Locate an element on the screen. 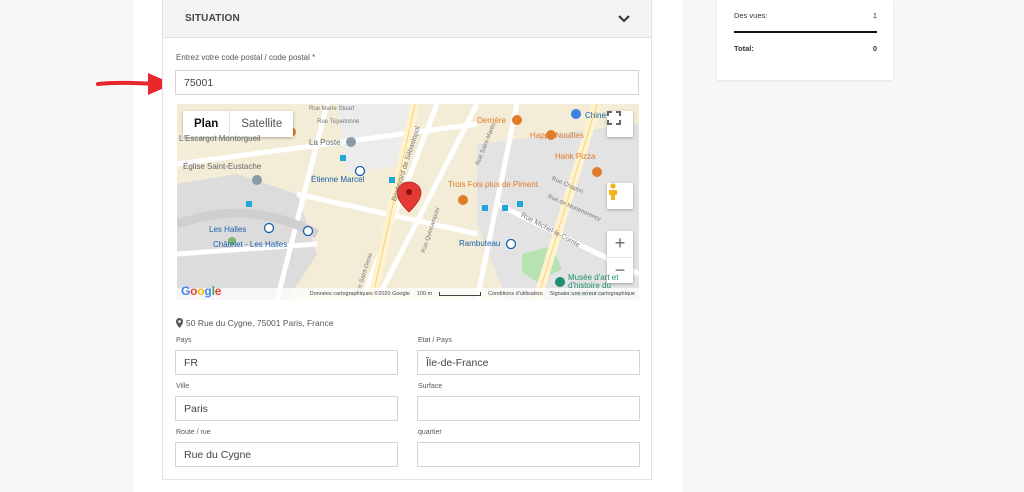 The image size is (1024, 492). address-text: 50 Rue du Cygne, 75001 Paris, France is located at coordinates (260, 323).